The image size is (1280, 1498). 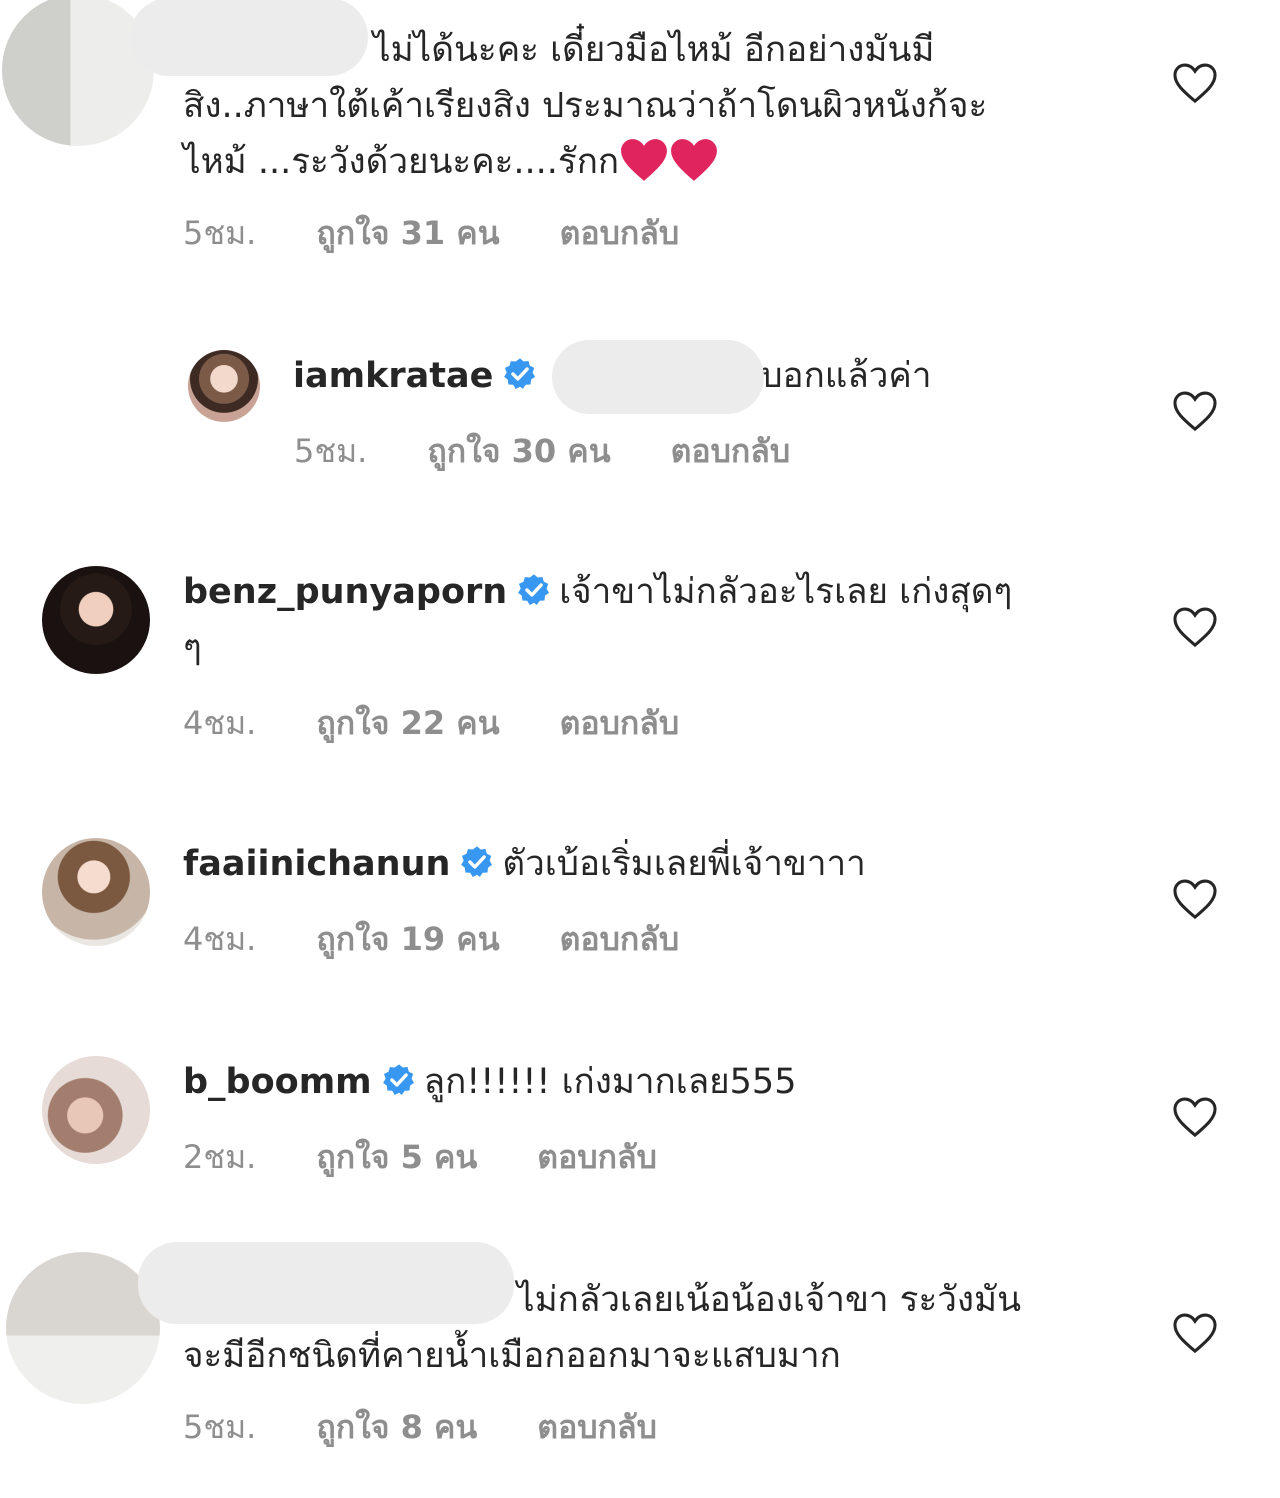 I want to click on comment-text-line: ไหม้ ...ระวังด้วยนะคะ....รักก, so click(x=401, y=162).